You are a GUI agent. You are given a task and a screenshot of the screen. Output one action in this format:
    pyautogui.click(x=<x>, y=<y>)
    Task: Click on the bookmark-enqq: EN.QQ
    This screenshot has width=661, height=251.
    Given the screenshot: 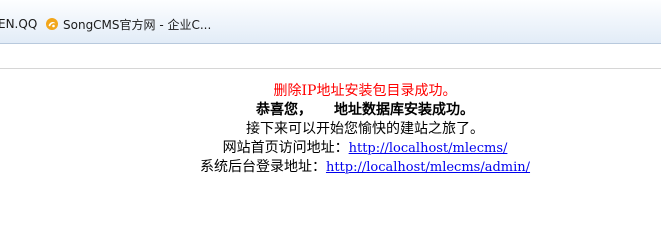 What is the action you would take?
    pyautogui.click(x=18, y=24)
    